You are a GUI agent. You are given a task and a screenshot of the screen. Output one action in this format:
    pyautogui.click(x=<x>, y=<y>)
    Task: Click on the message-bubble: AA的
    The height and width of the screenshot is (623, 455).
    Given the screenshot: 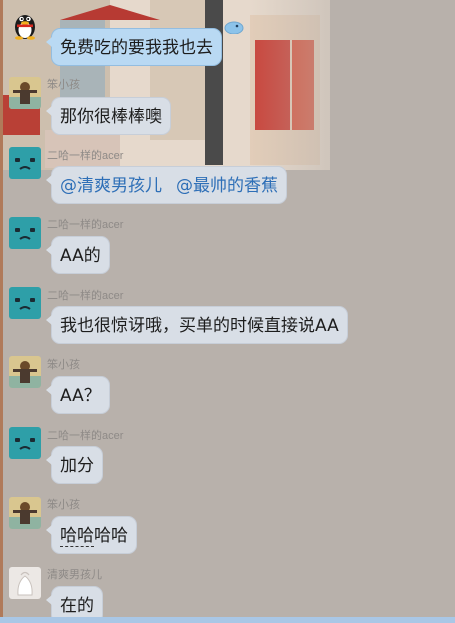 What is the action you would take?
    pyautogui.click(x=78, y=255)
    